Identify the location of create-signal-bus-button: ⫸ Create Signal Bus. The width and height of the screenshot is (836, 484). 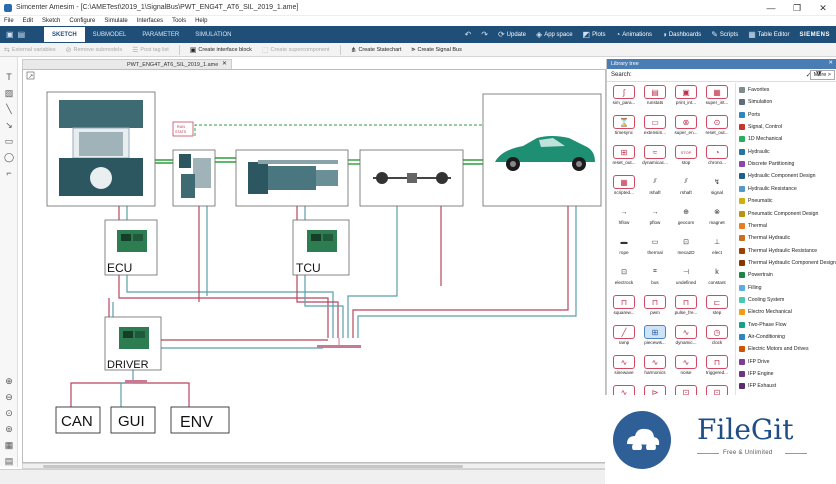
(437, 50).